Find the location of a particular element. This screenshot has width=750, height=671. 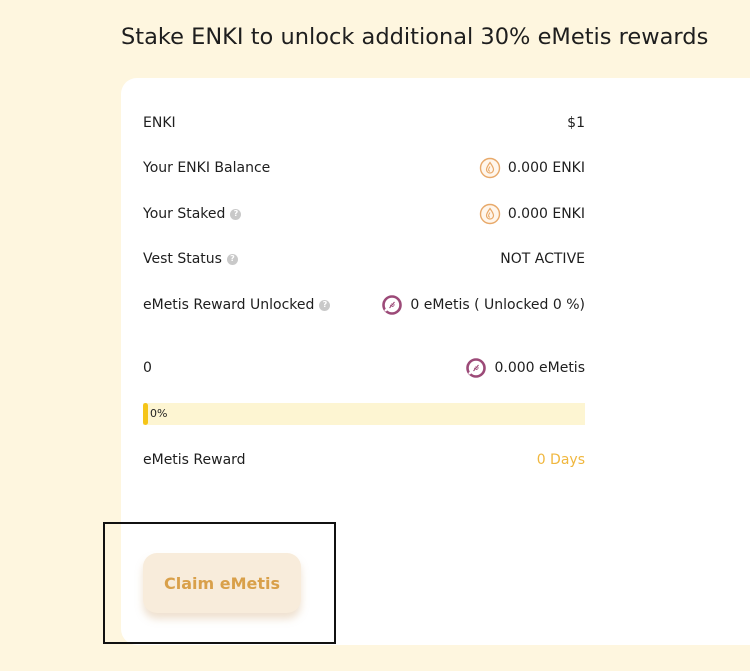

amount-row: 0 0.000 eMetis is located at coordinates (364, 368).